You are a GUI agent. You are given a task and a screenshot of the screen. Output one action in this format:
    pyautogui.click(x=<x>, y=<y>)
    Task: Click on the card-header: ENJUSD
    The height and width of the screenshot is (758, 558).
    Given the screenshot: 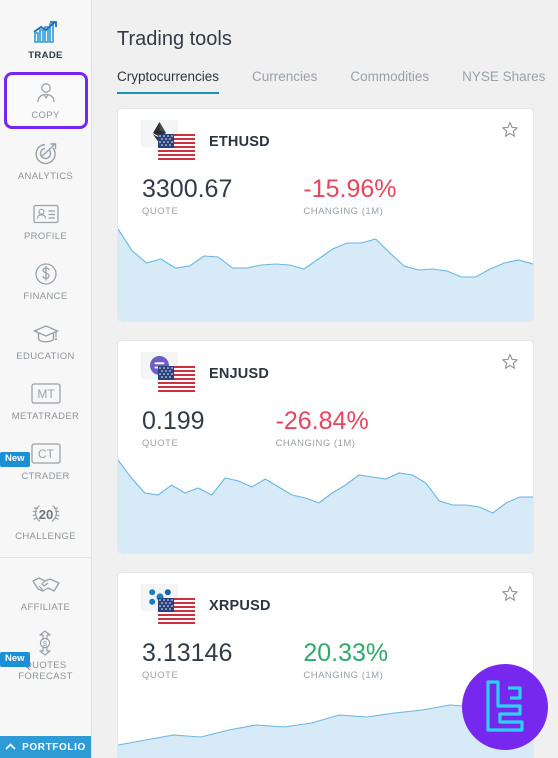 What is the action you would take?
    pyautogui.click(x=325, y=366)
    